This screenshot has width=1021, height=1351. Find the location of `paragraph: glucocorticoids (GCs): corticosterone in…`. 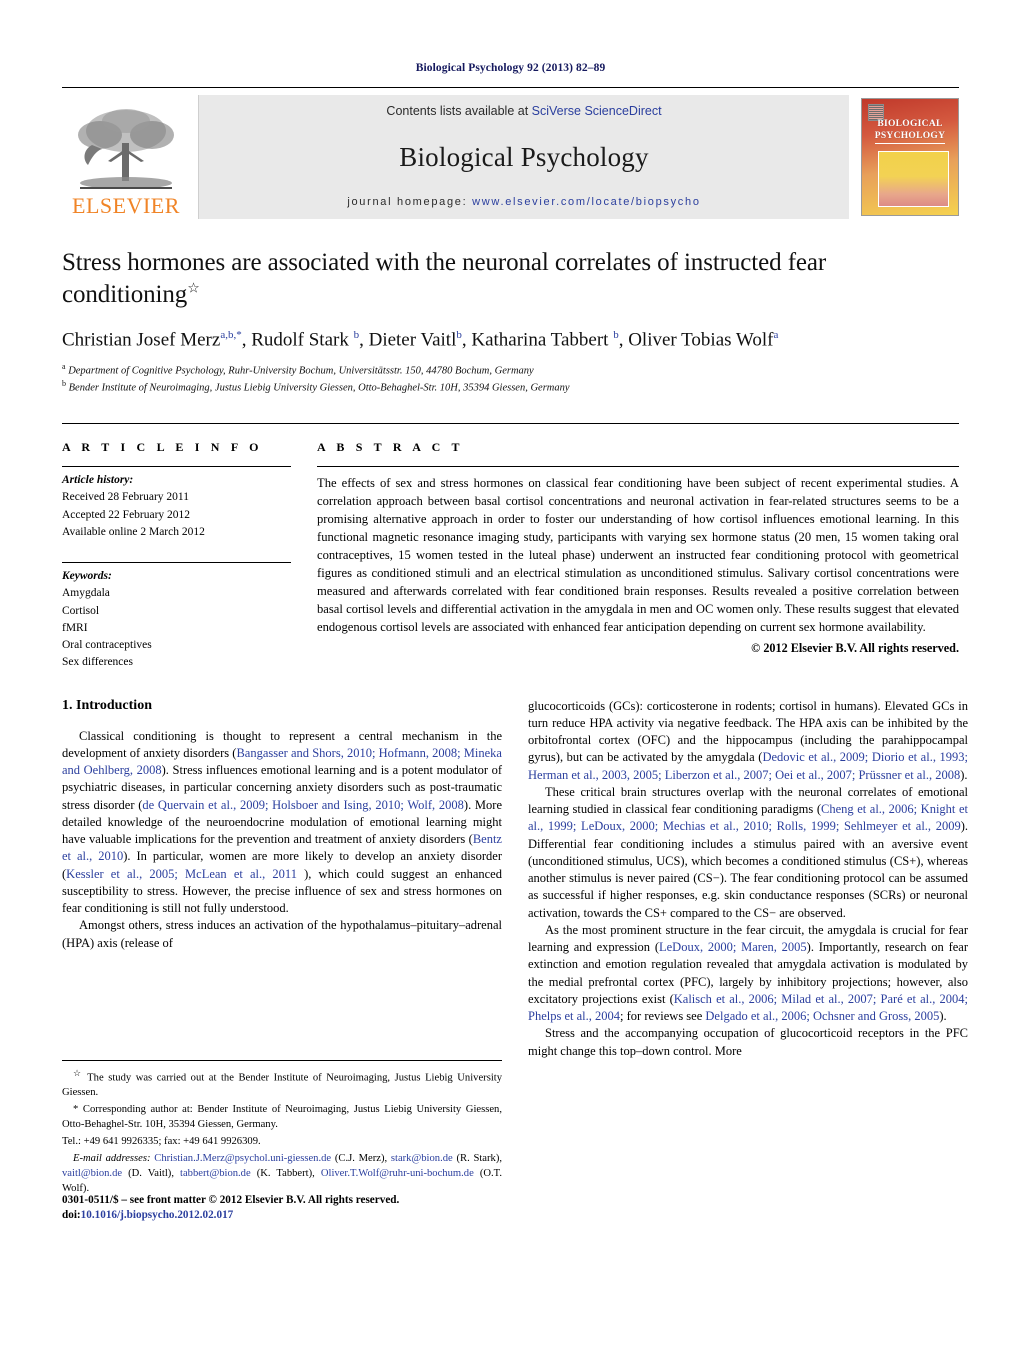

paragraph: glucocorticoids (GCs): corticosterone in… is located at coordinates (748, 740).